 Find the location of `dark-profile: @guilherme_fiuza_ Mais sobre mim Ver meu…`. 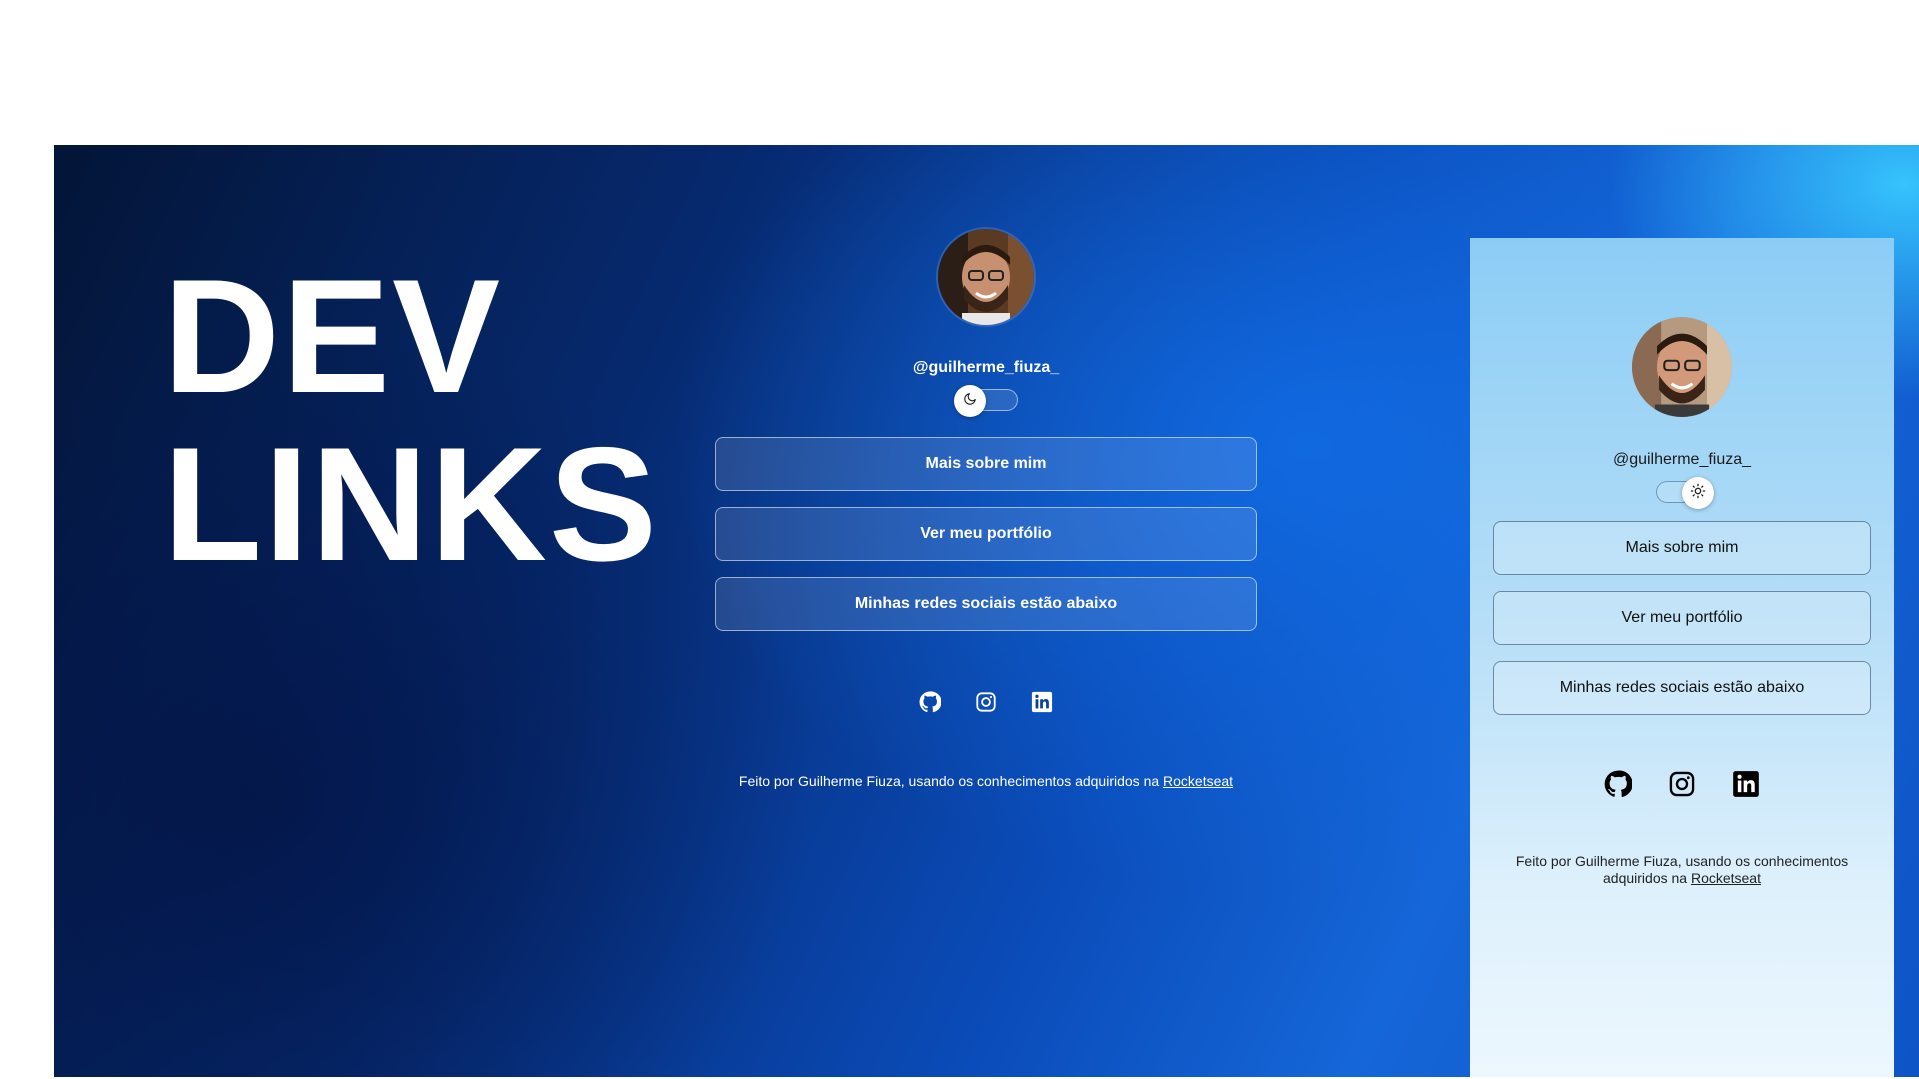

dark-profile: @guilherme_fiuza_ Mais sobre mim Ver meu… is located at coordinates (986, 509).